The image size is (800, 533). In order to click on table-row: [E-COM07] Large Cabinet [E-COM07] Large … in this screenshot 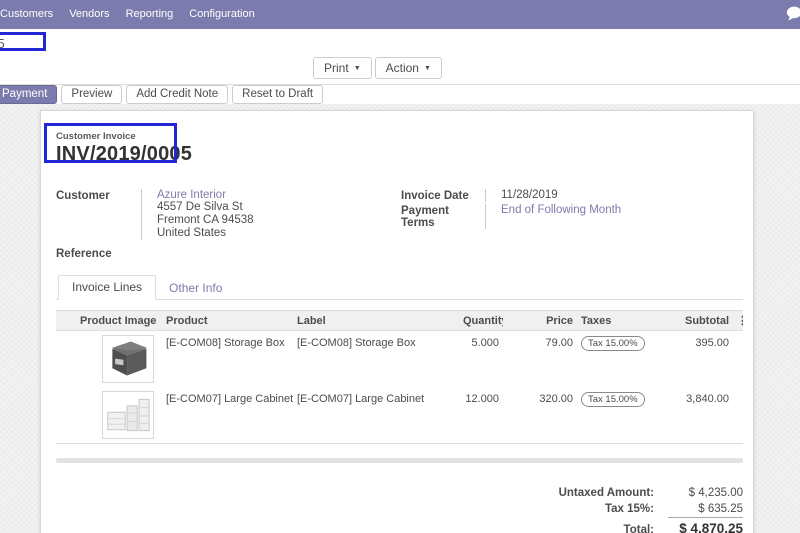, I will do `click(399, 415)`.